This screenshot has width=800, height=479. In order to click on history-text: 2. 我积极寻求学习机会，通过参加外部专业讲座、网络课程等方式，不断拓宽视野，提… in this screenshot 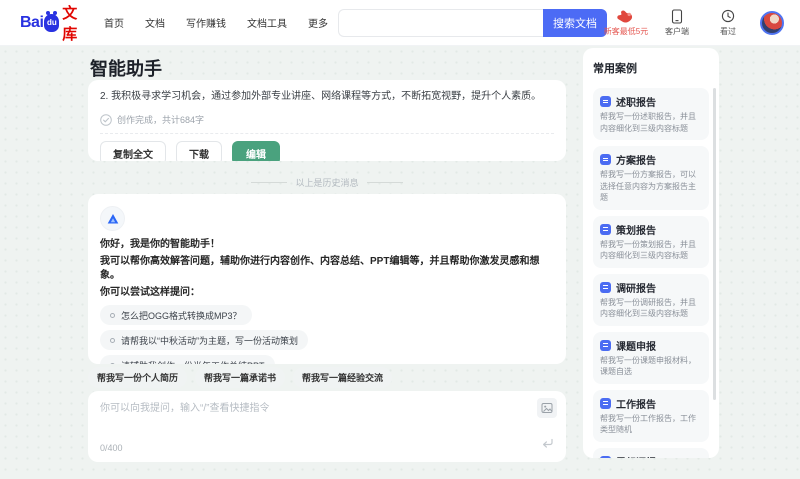, I will do `click(321, 96)`.